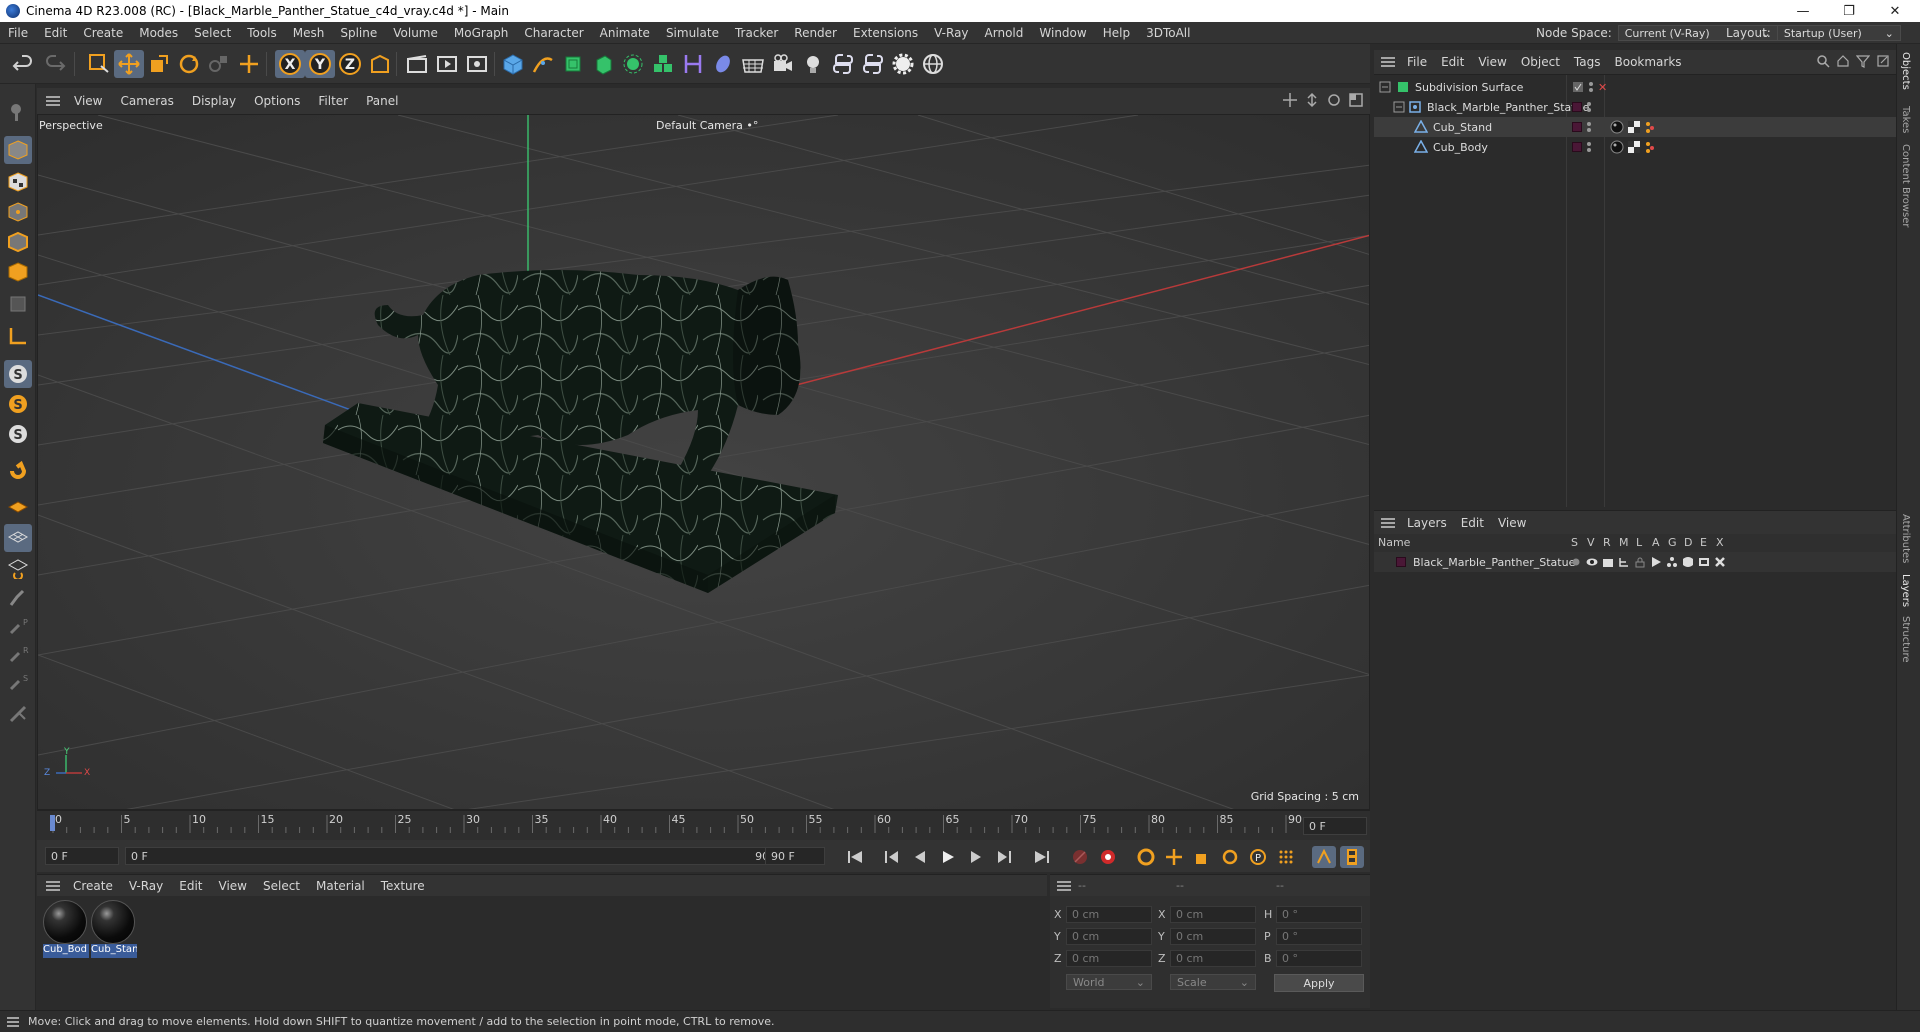 This screenshot has width=1920, height=1032. Describe the element at coordinates (1109, 958) in the screenshot. I see `pos-z-field: 0 cm` at that location.